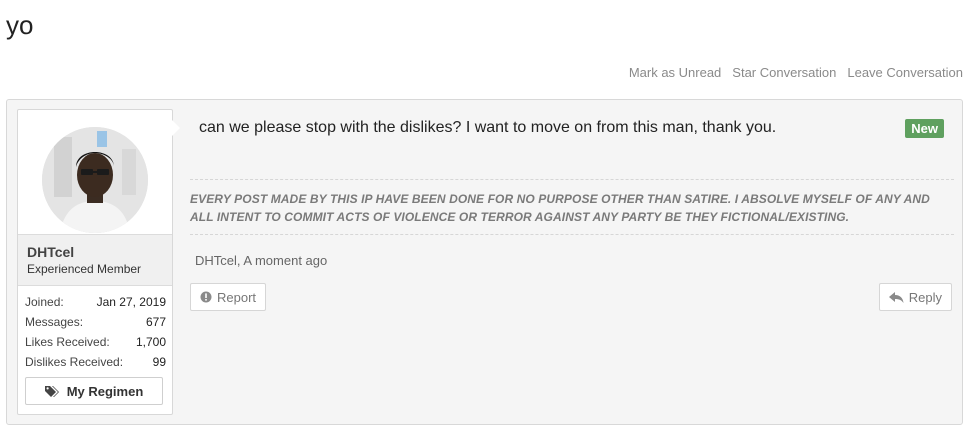  What do you see at coordinates (44, 302) in the screenshot?
I see `stat-label: Joined:` at bounding box center [44, 302].